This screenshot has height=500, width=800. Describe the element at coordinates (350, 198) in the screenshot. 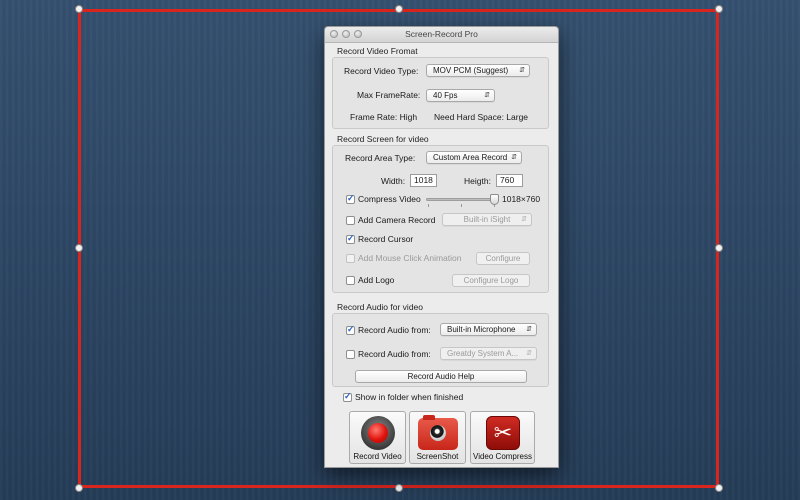

I see `compress-video-checkbox` at that location.